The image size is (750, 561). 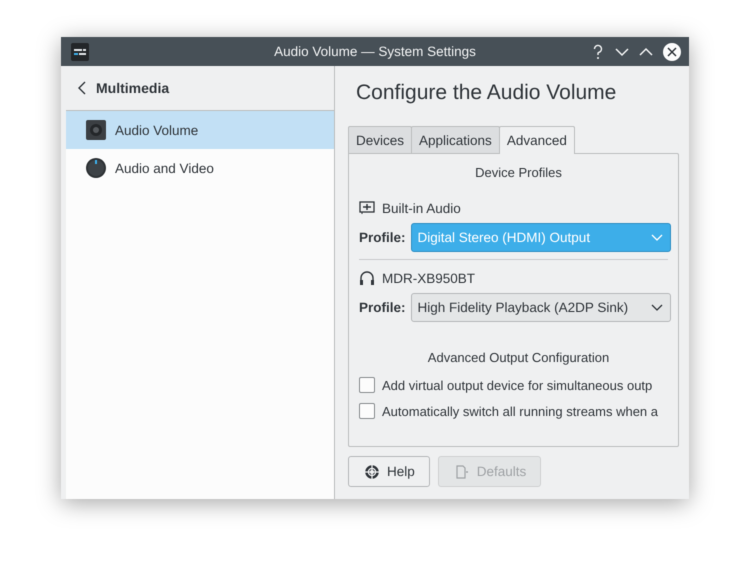 I want to click on section-heading: Advanced Output Configuration, so click(x=518, y=357).